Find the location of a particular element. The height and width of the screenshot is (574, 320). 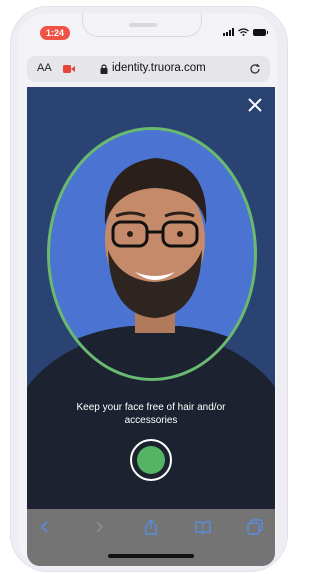

status-time-badge: 1:24 is located at coordinates (55, 33).